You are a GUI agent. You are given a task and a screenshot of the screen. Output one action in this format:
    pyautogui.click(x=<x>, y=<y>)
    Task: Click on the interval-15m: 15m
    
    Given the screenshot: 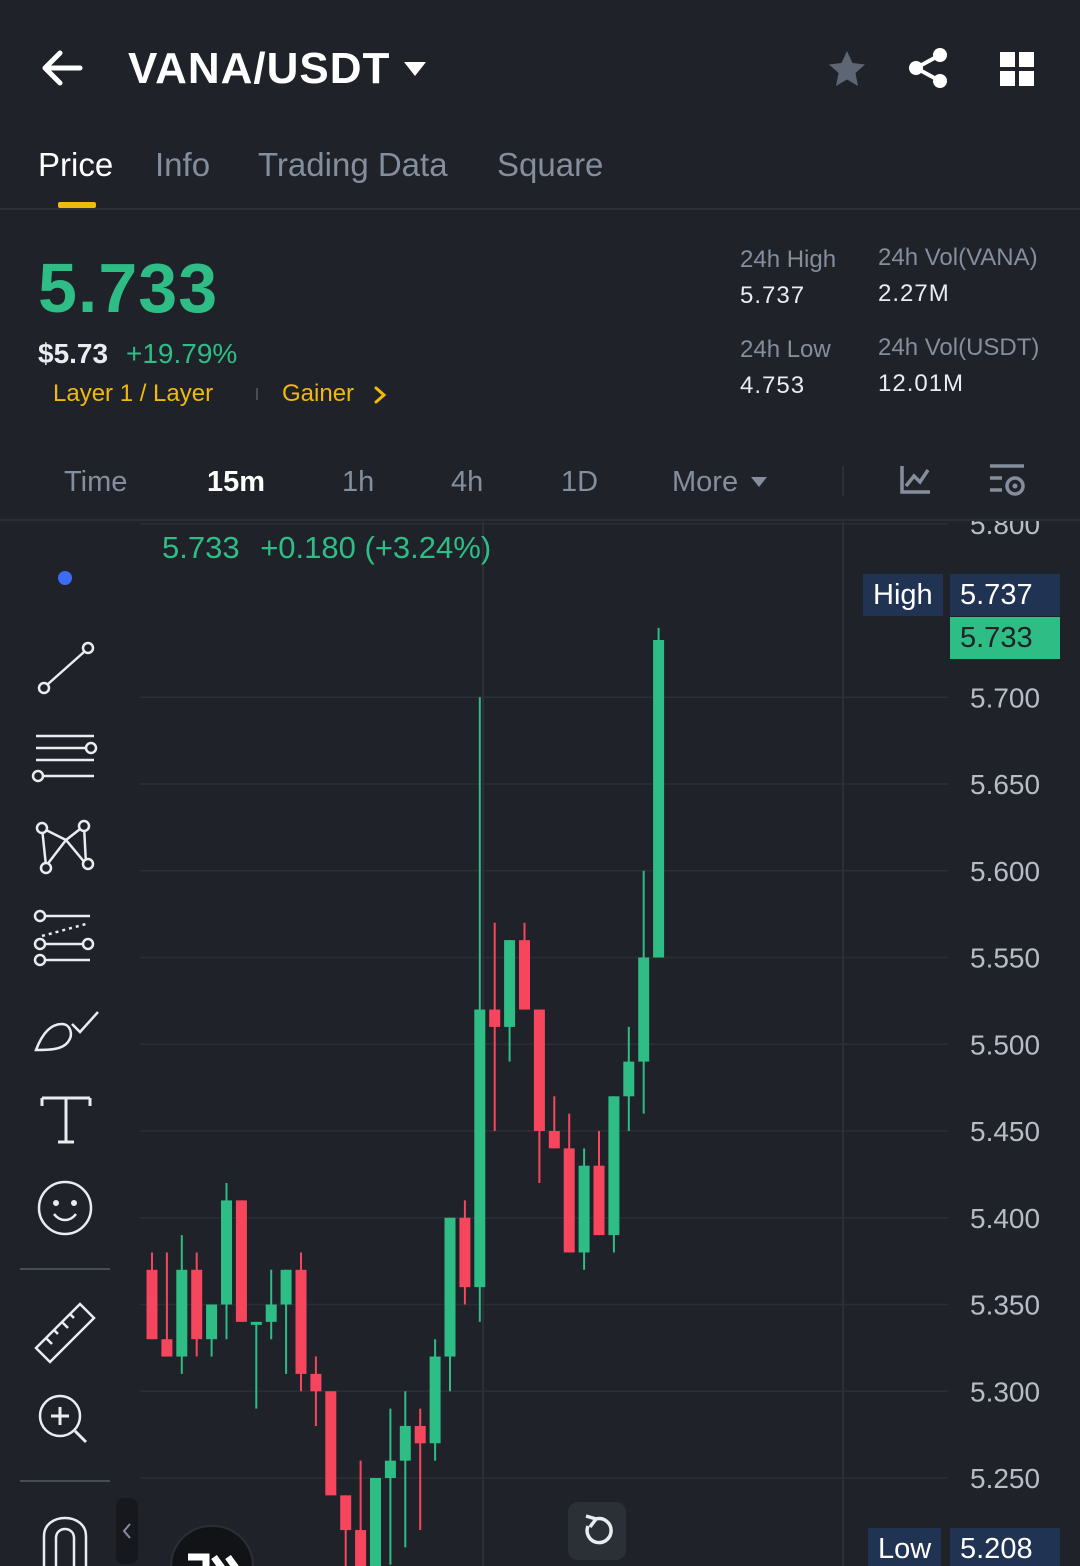 What is the action you would take?
    pyautogui.click(x=236, y=482)
    